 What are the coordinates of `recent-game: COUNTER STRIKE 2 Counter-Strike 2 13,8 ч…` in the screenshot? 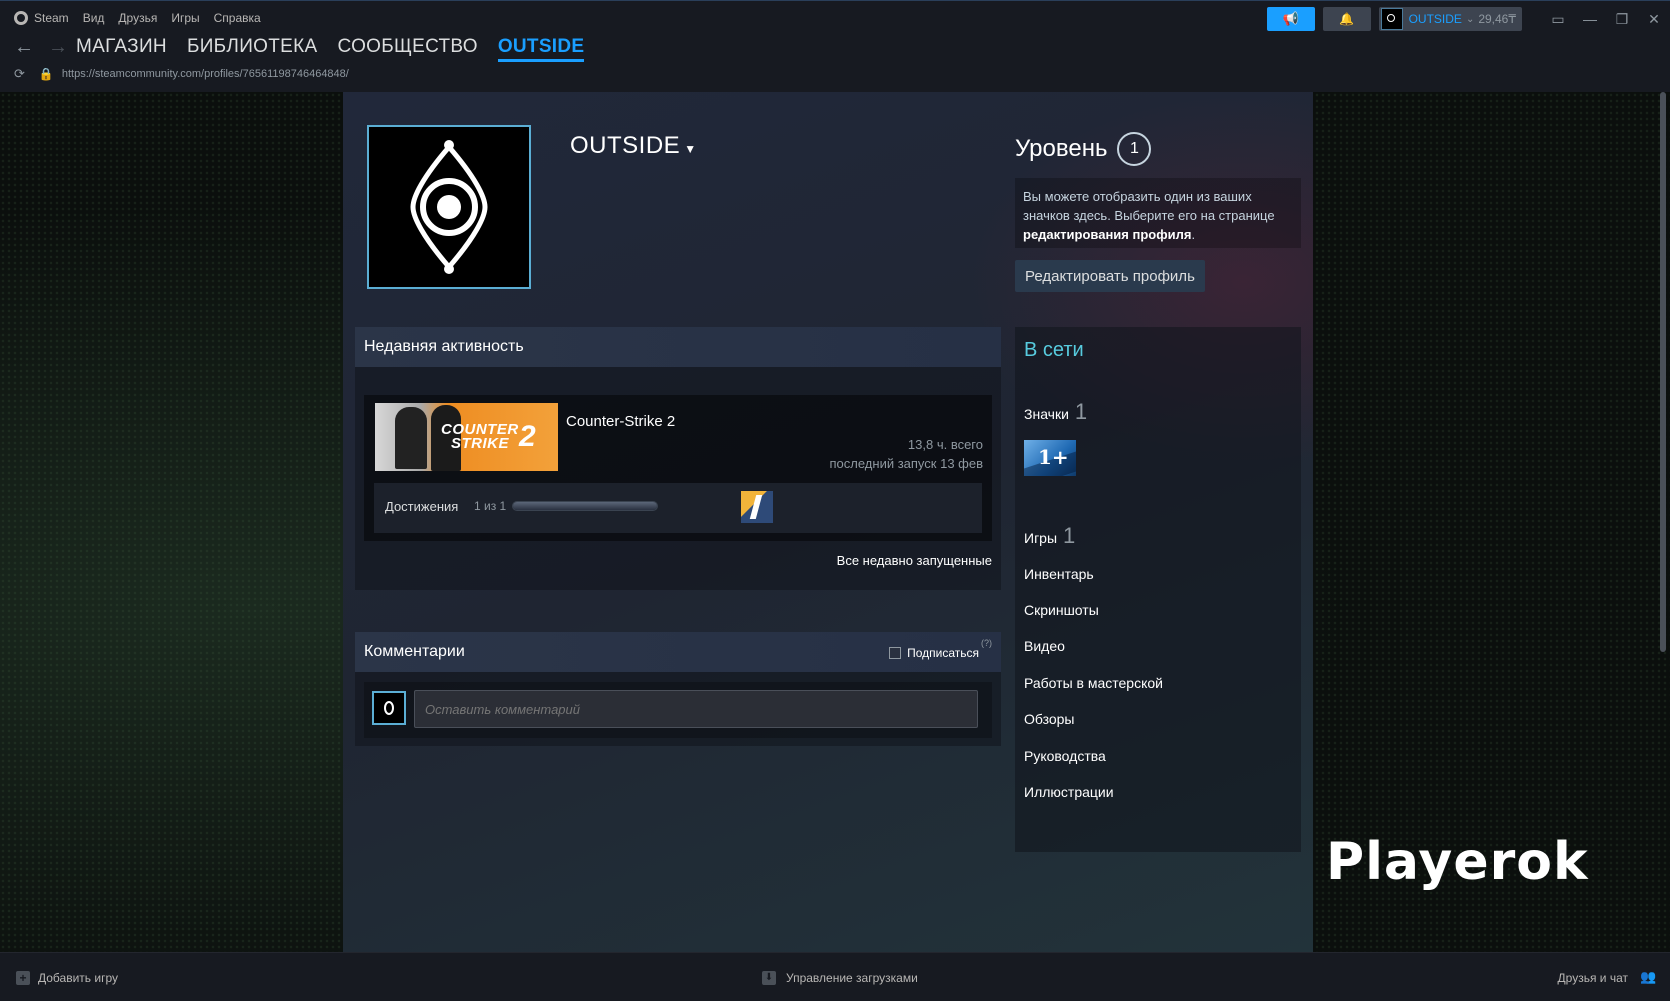 It's located at (678, 468).